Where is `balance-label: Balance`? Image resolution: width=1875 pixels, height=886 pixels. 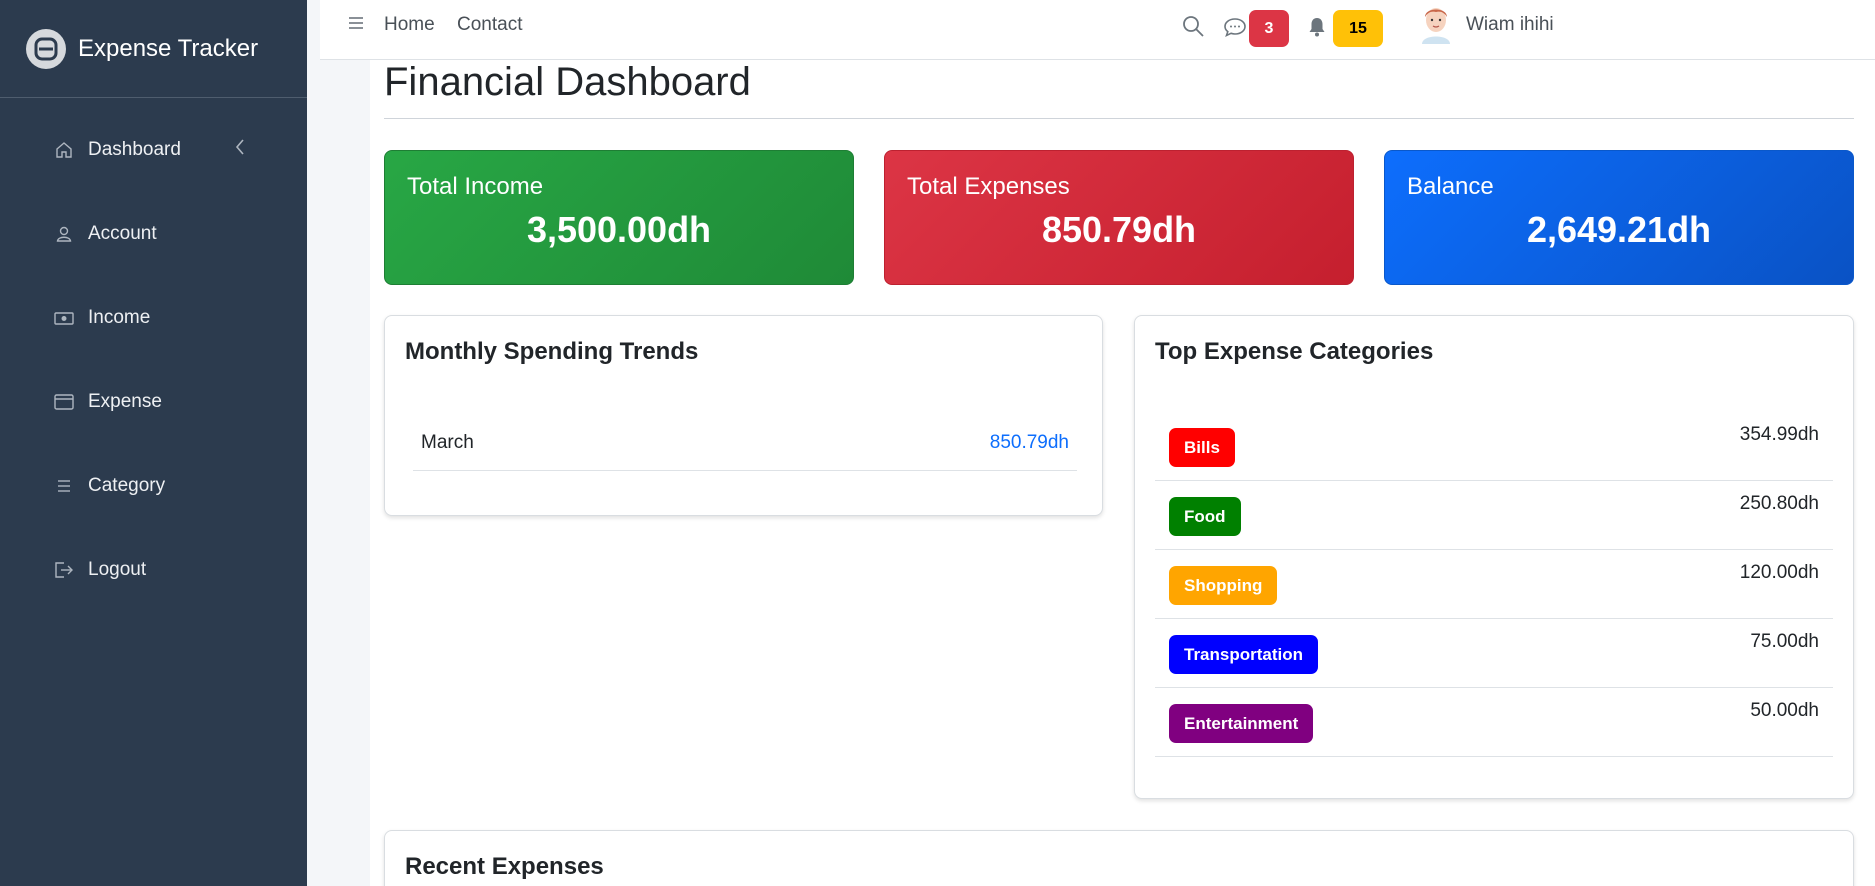 balance-label: Balance is located at coordinates (1450, 186).